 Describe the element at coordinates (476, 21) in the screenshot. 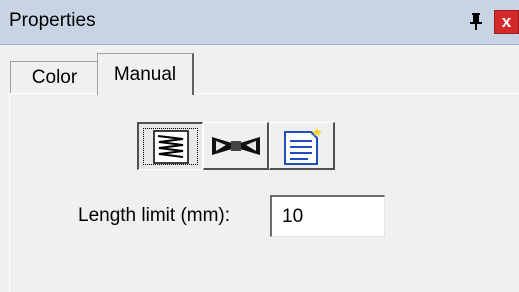

I see `pin-icon` at that location.